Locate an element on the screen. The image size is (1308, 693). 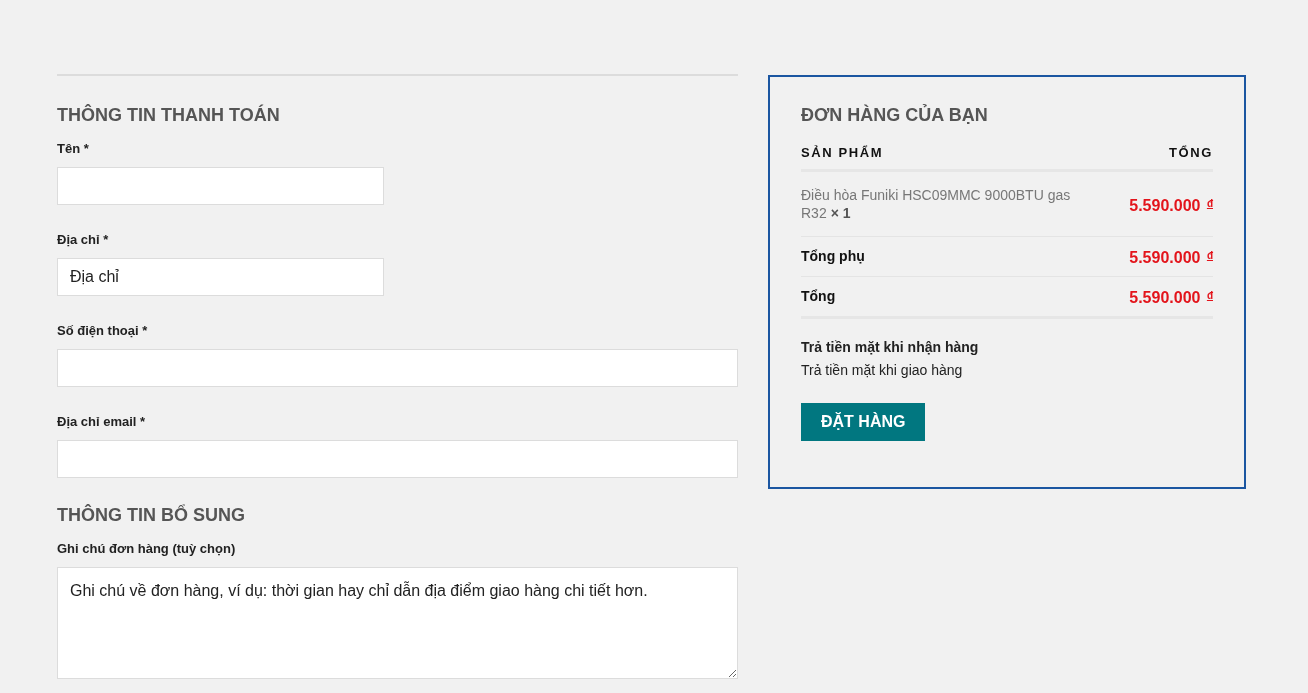
field-label: Số điện thoại * is located at coordinates (102, 331).